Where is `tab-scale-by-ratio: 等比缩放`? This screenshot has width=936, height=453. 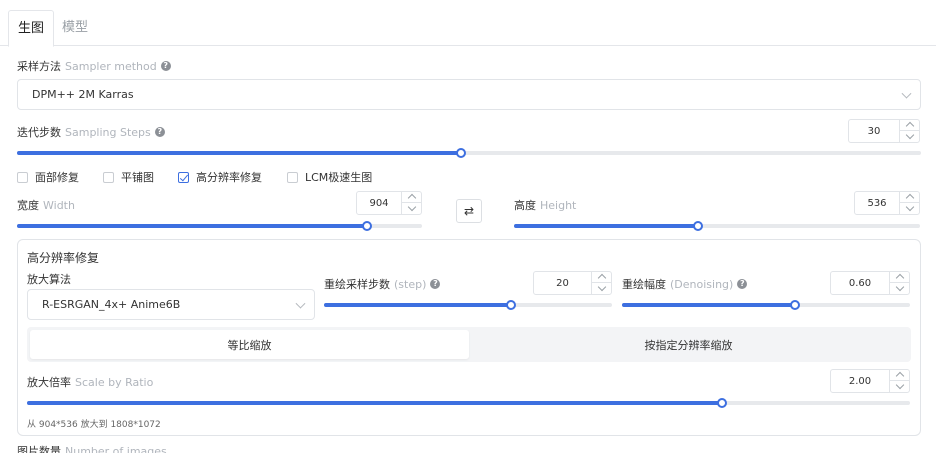
tab-scale-by-ratio: 等比缩放 is located at coordinates (249, 344).